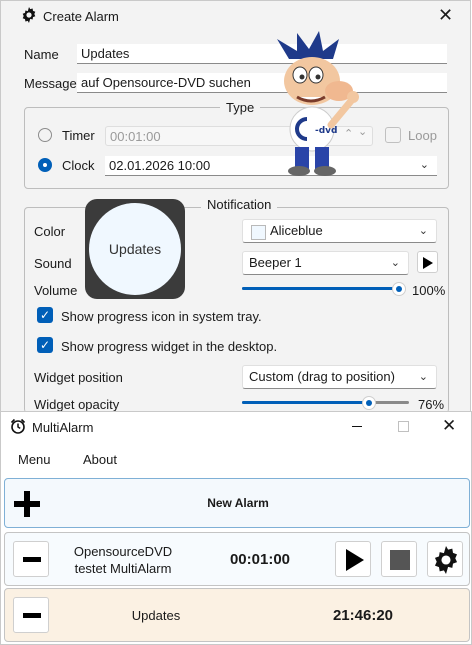 The height and width of the screenshot is (645, 472). What do you see at coordinates (236, 148) in the screenshot?
I see `type-group` at bounding box center [236, 148].